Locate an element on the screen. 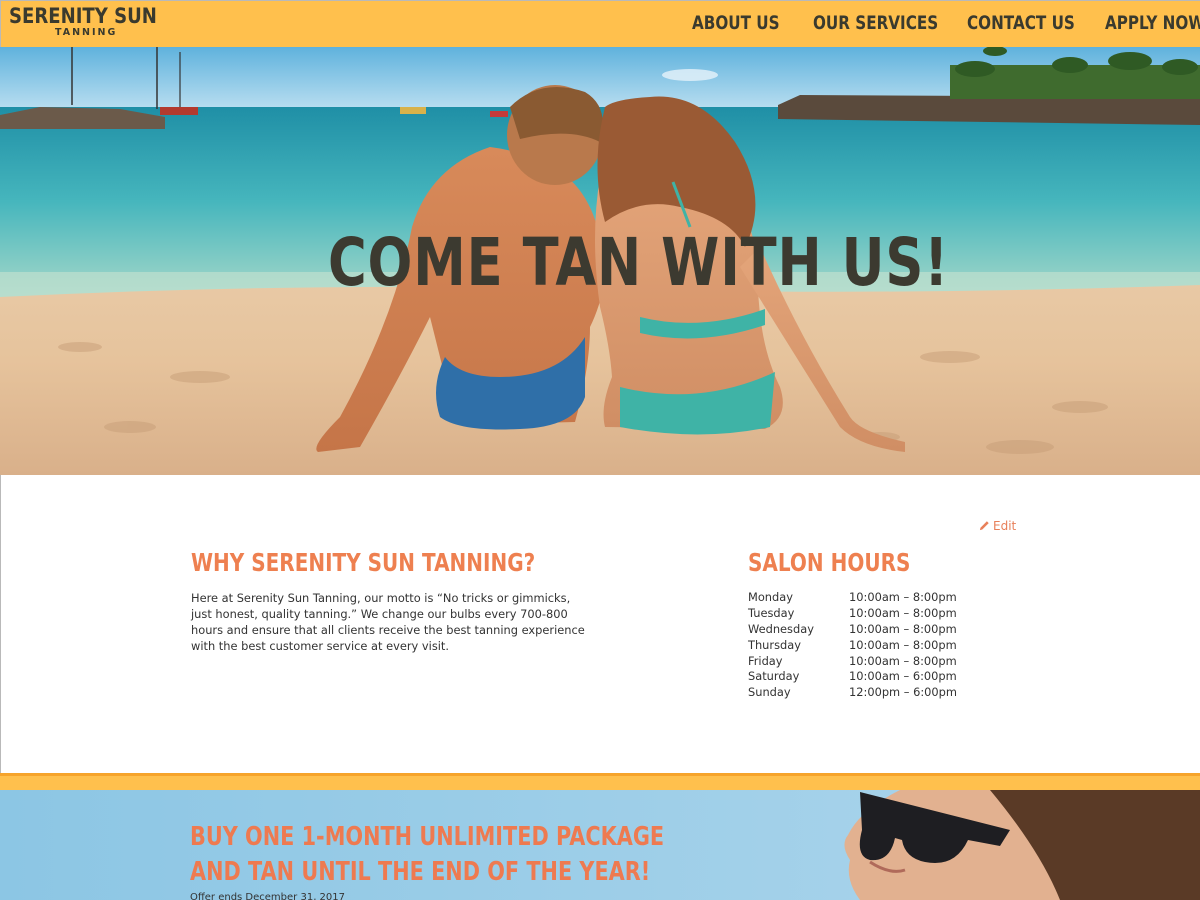 The image size is (1200, 900). hours-title: SALON HOURS is located at coordinates (829, 562).